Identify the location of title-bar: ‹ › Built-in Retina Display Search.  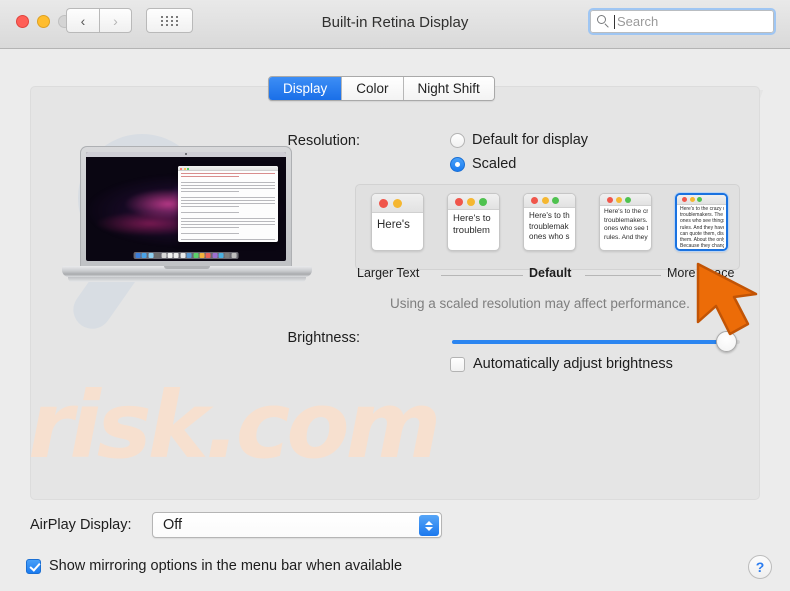
(395, 24).